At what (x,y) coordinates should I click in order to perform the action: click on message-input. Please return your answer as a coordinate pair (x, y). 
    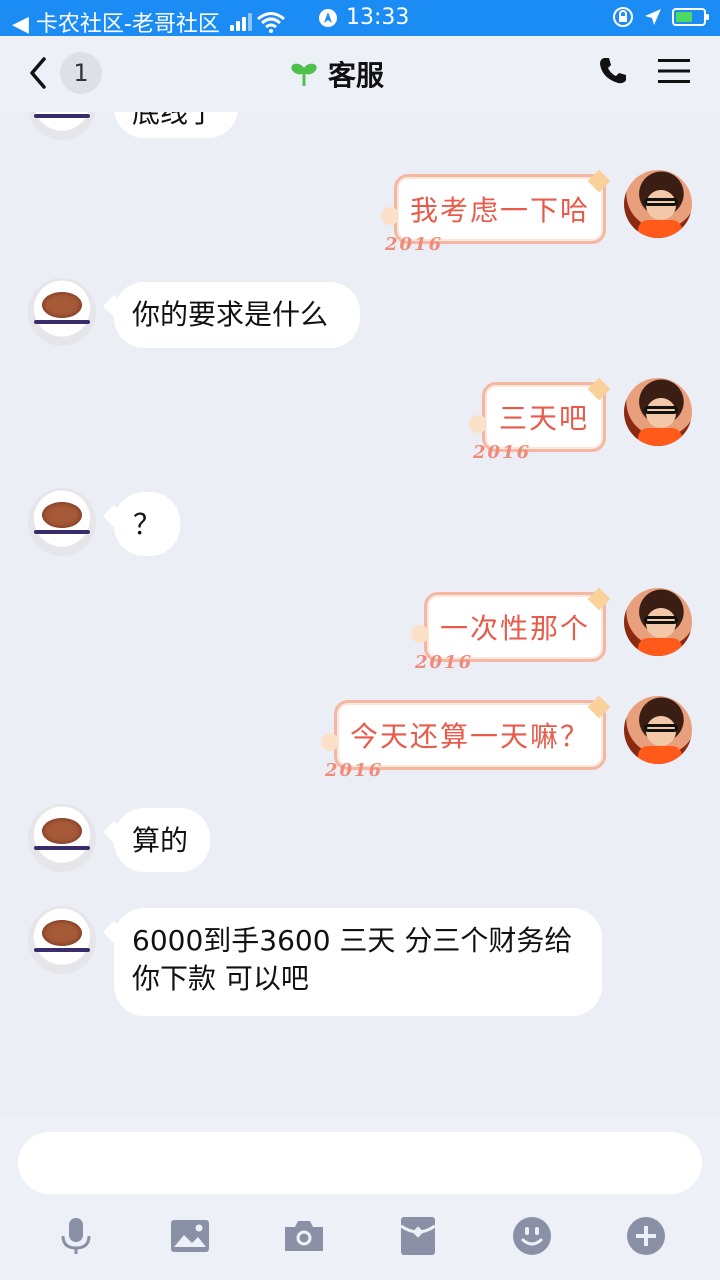
    Looking at the image, I should click on (360, 1163).